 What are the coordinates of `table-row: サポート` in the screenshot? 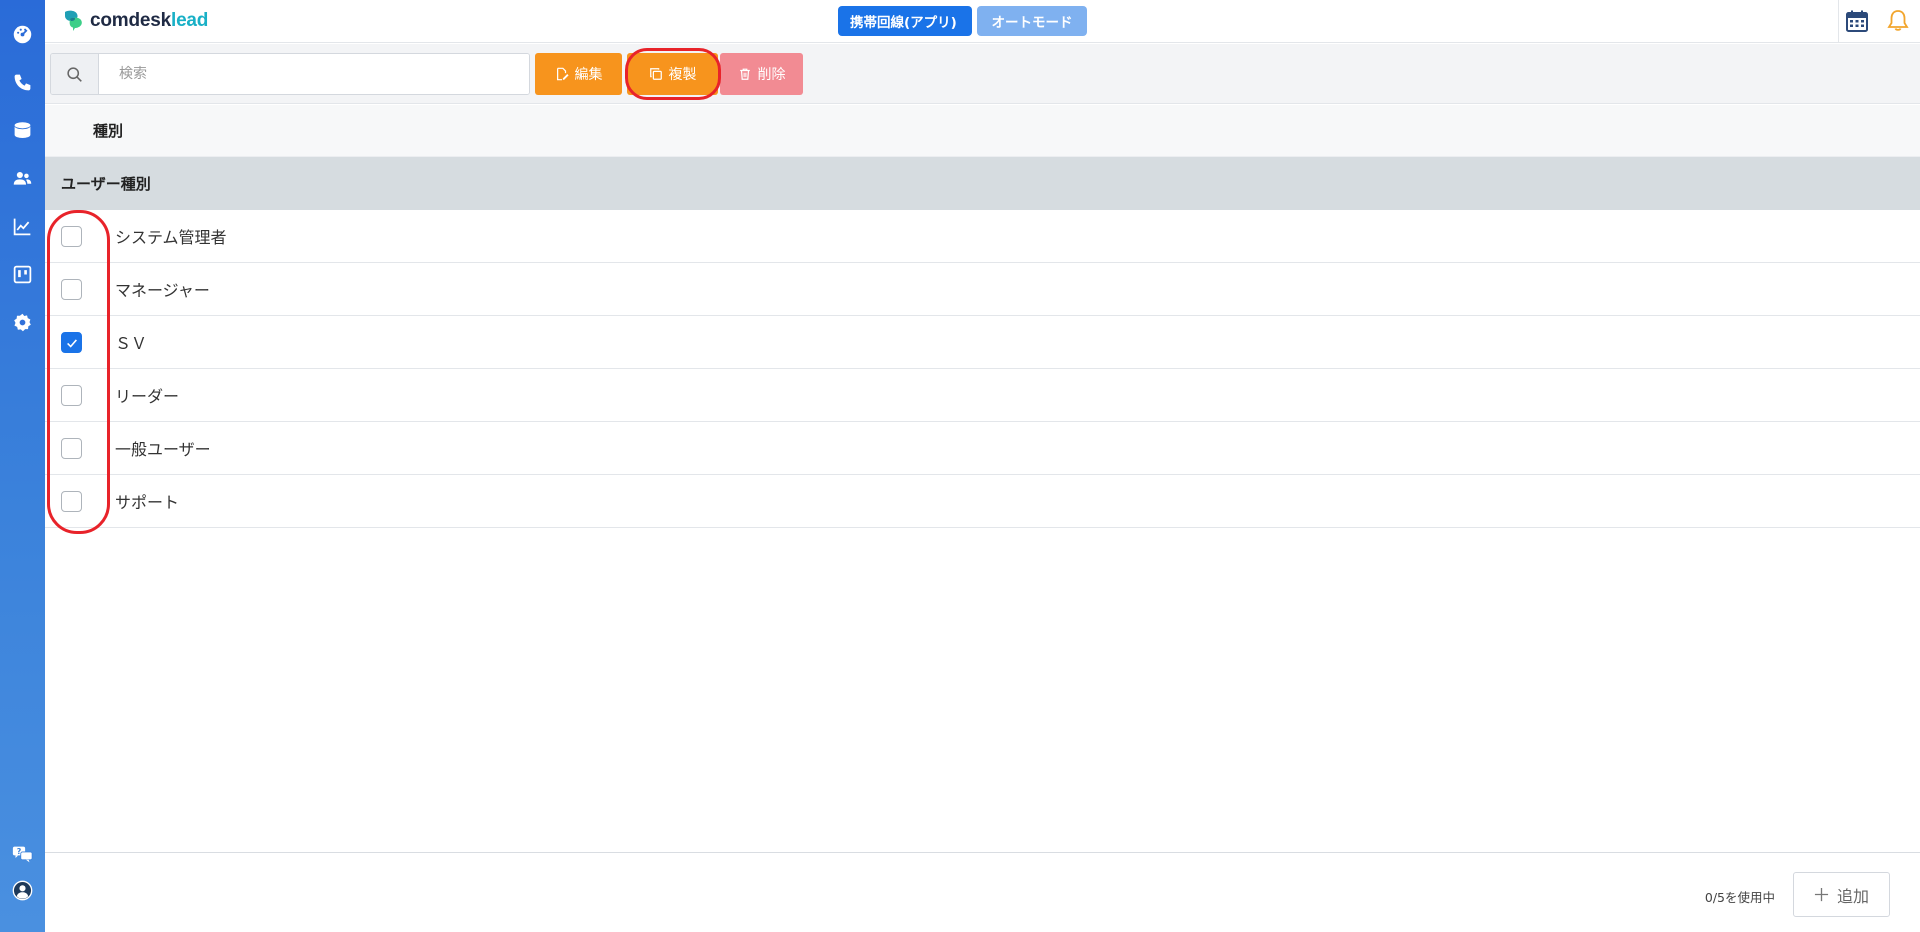 It's located at (982, 501).